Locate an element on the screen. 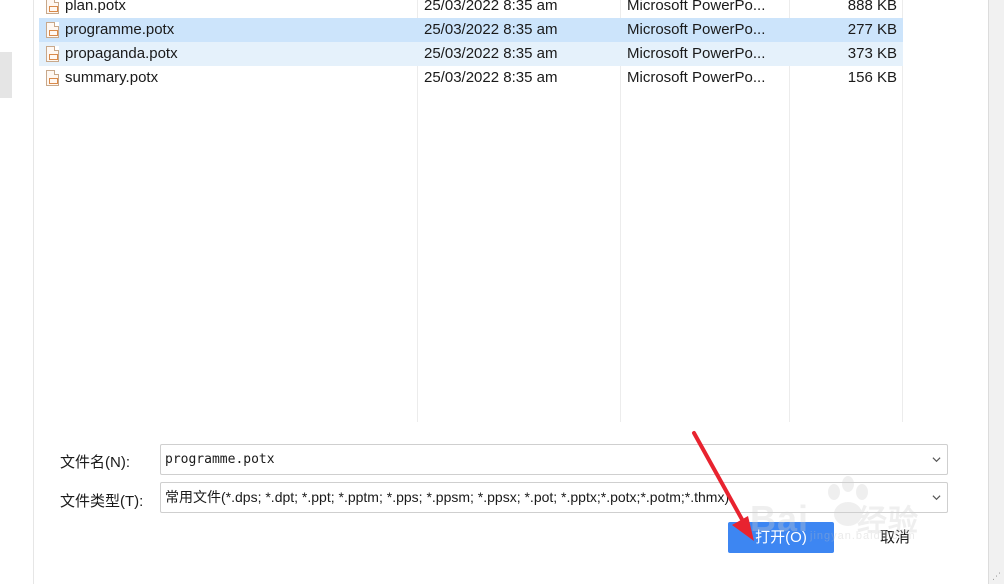  file-size: 277 KB is located at coordinates (872, 29).